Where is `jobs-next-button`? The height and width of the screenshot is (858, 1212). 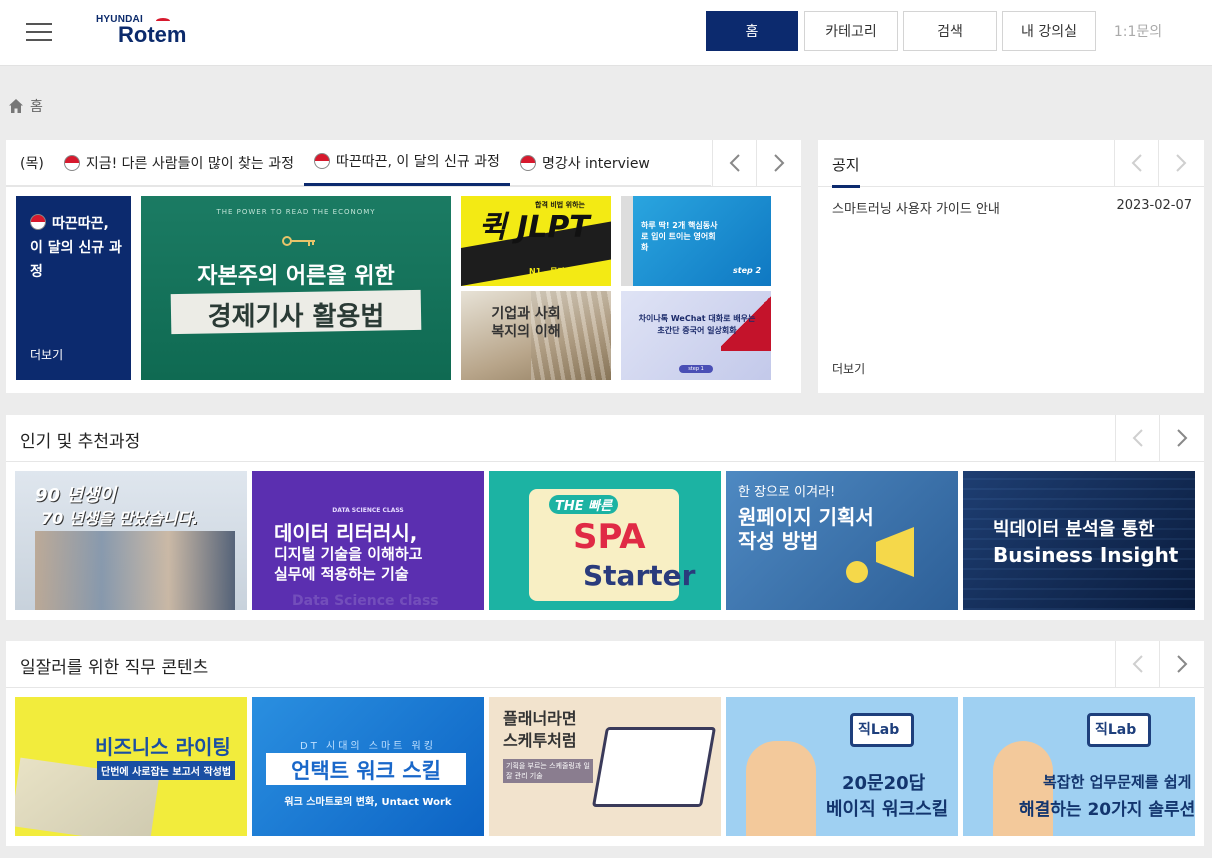
jobs-next-button is located at coordinates (1181, 664).